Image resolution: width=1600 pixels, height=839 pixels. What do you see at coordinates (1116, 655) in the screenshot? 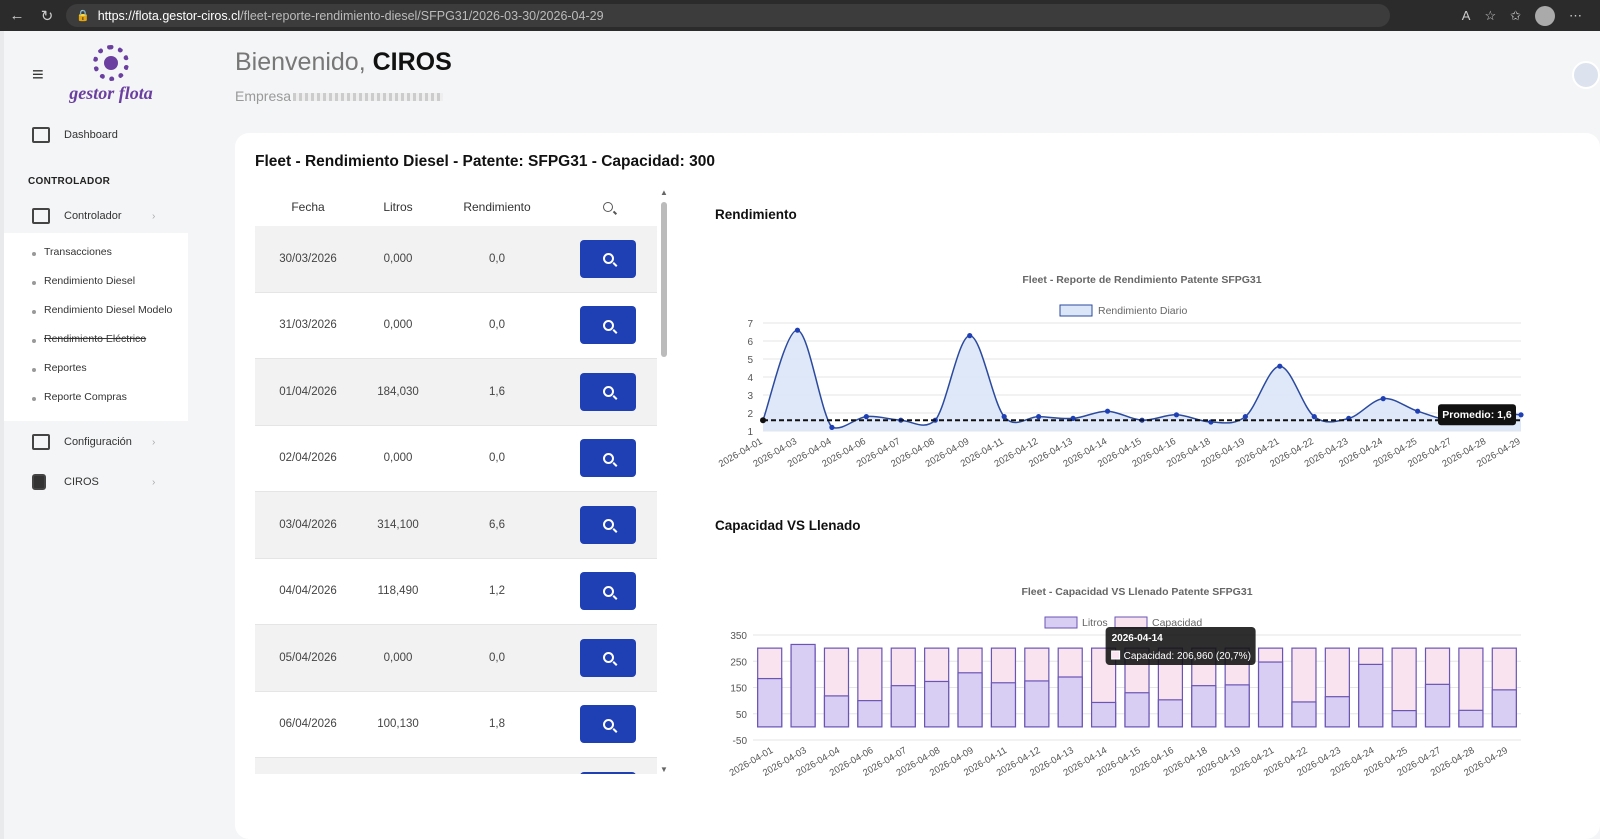
I see `tooltip-swatch` at bounding box center [1116, 655].